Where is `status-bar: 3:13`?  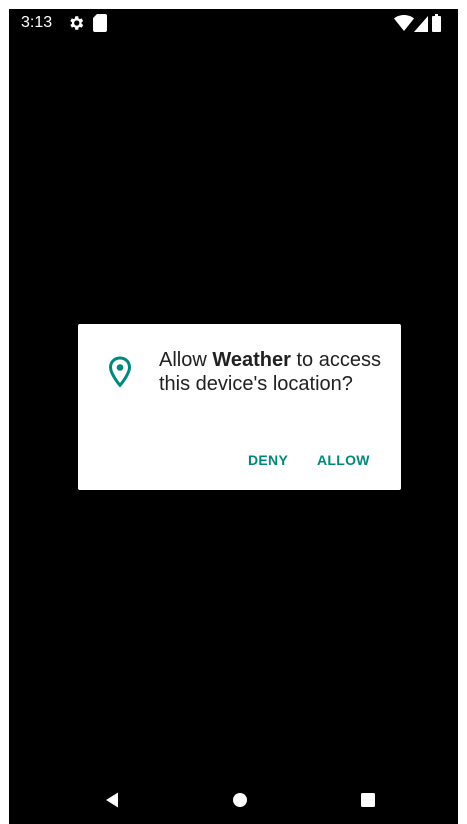
status-bar: 3:13 is located at coordinates (233, 23).